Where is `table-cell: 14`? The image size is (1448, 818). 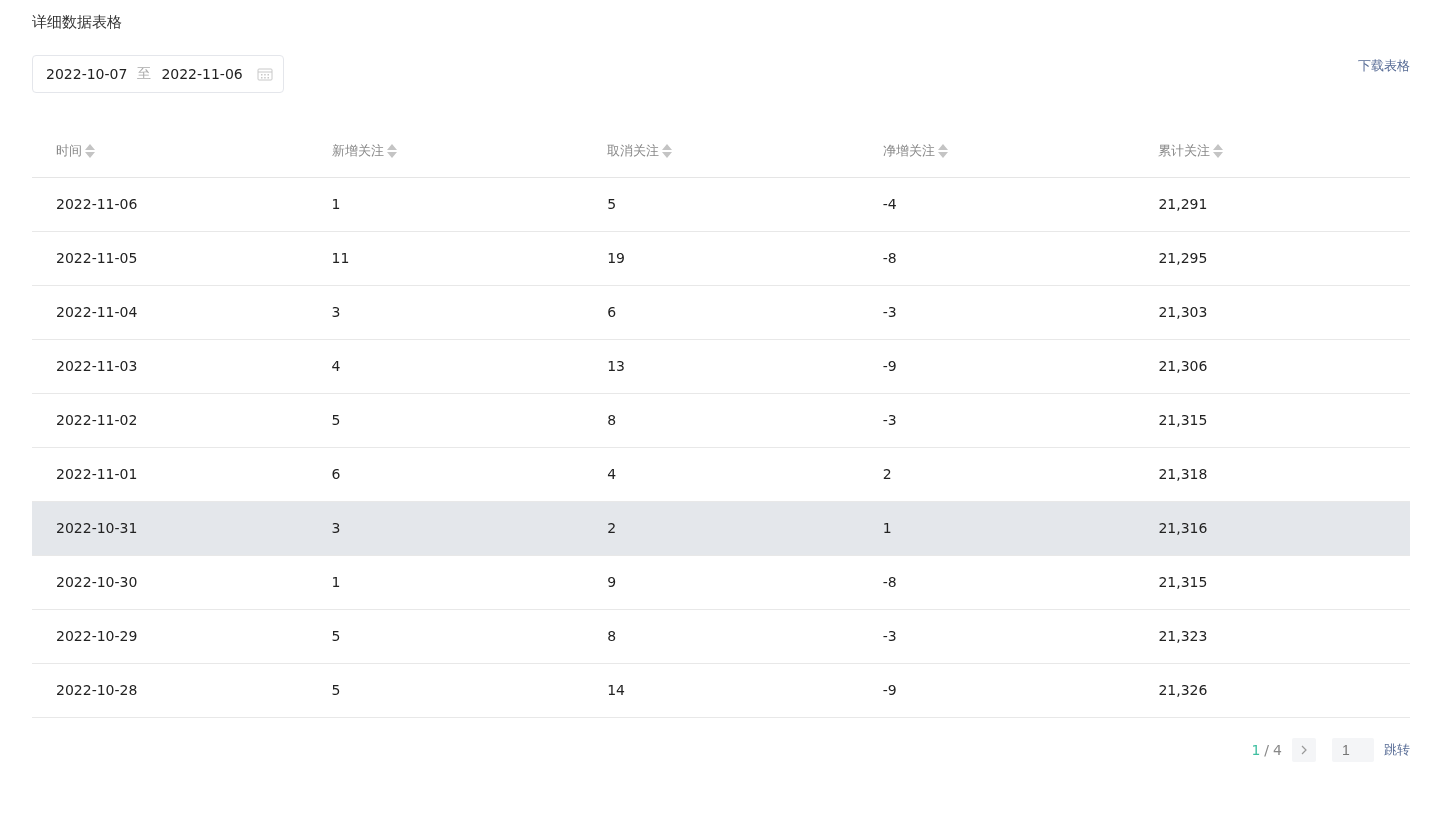 table-cell: 14 is located at coordinates (616, 690).